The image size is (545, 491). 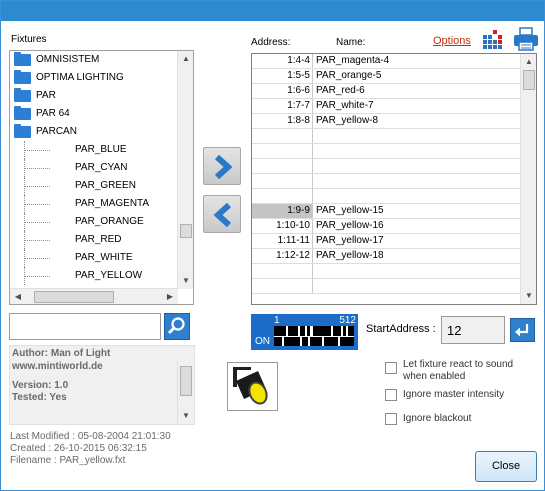 What do you see at coordinates (68, 59) in the screenshot?
I see `tree-folder-label: OMNISISTEM` at bounding box center [68, 59].